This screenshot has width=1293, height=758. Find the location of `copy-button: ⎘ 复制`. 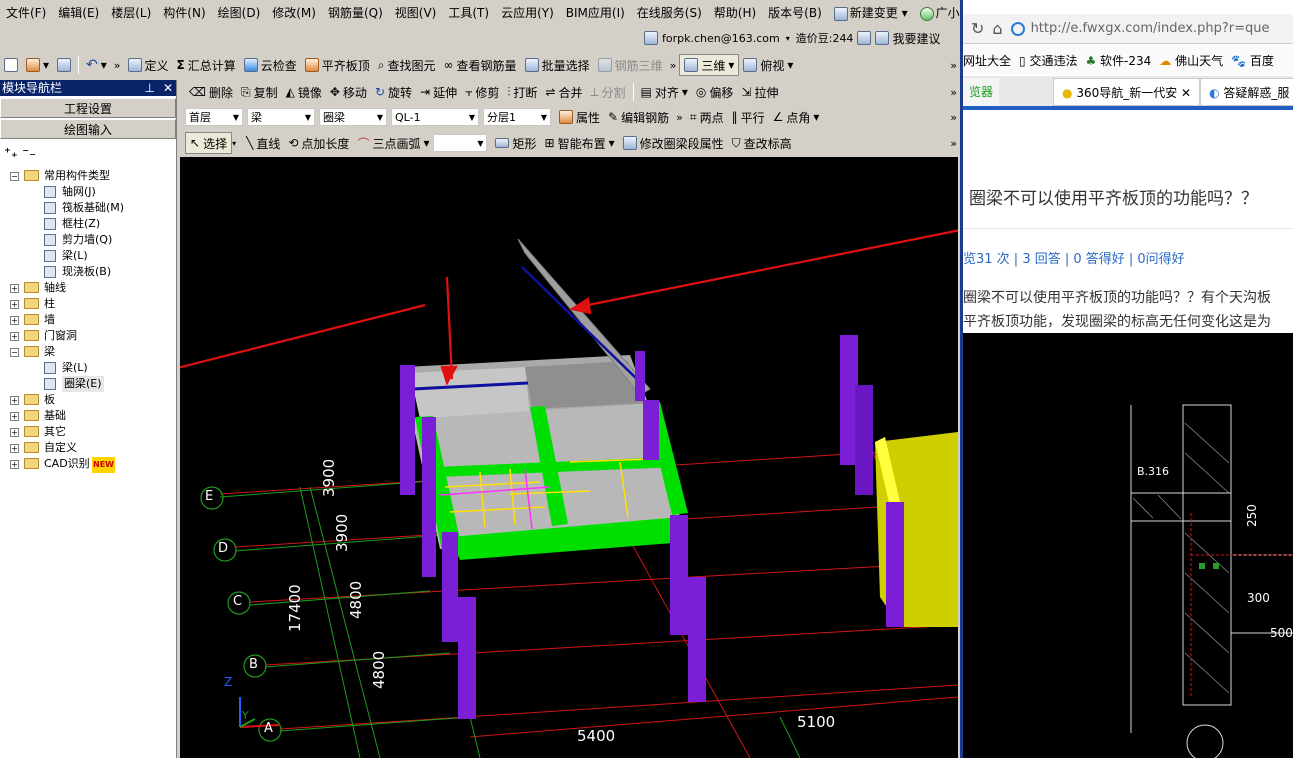

copy-button: ⎘ 复制 is located at coordinates (259, 92).